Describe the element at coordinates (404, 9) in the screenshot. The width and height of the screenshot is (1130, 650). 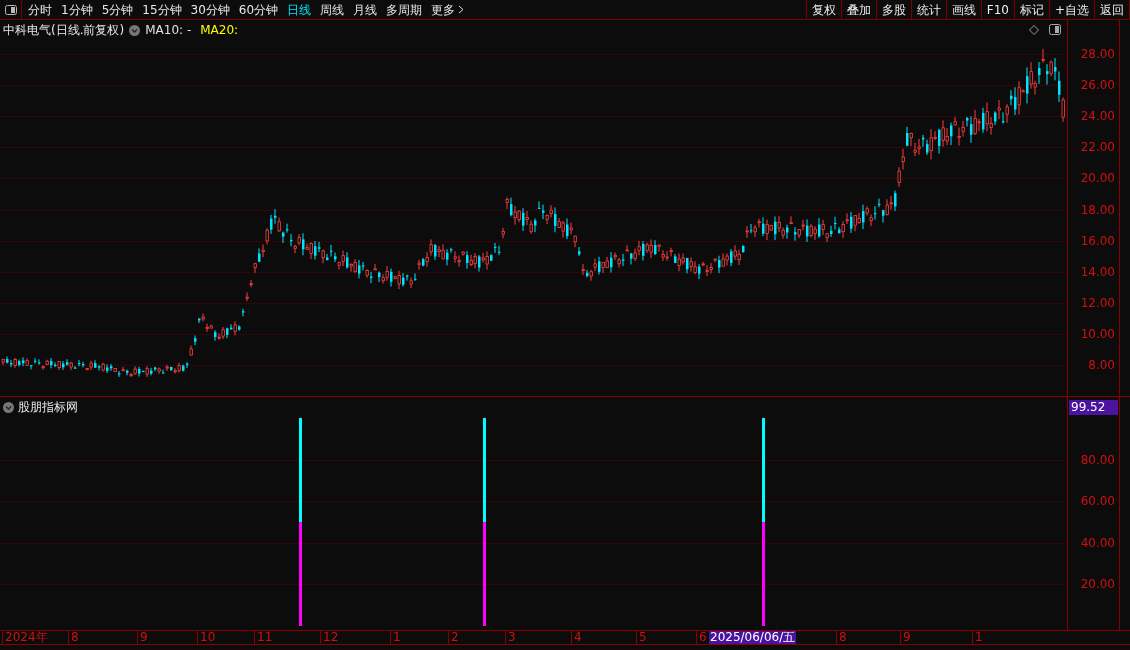
I see `period-tab: 多周期` at that location.